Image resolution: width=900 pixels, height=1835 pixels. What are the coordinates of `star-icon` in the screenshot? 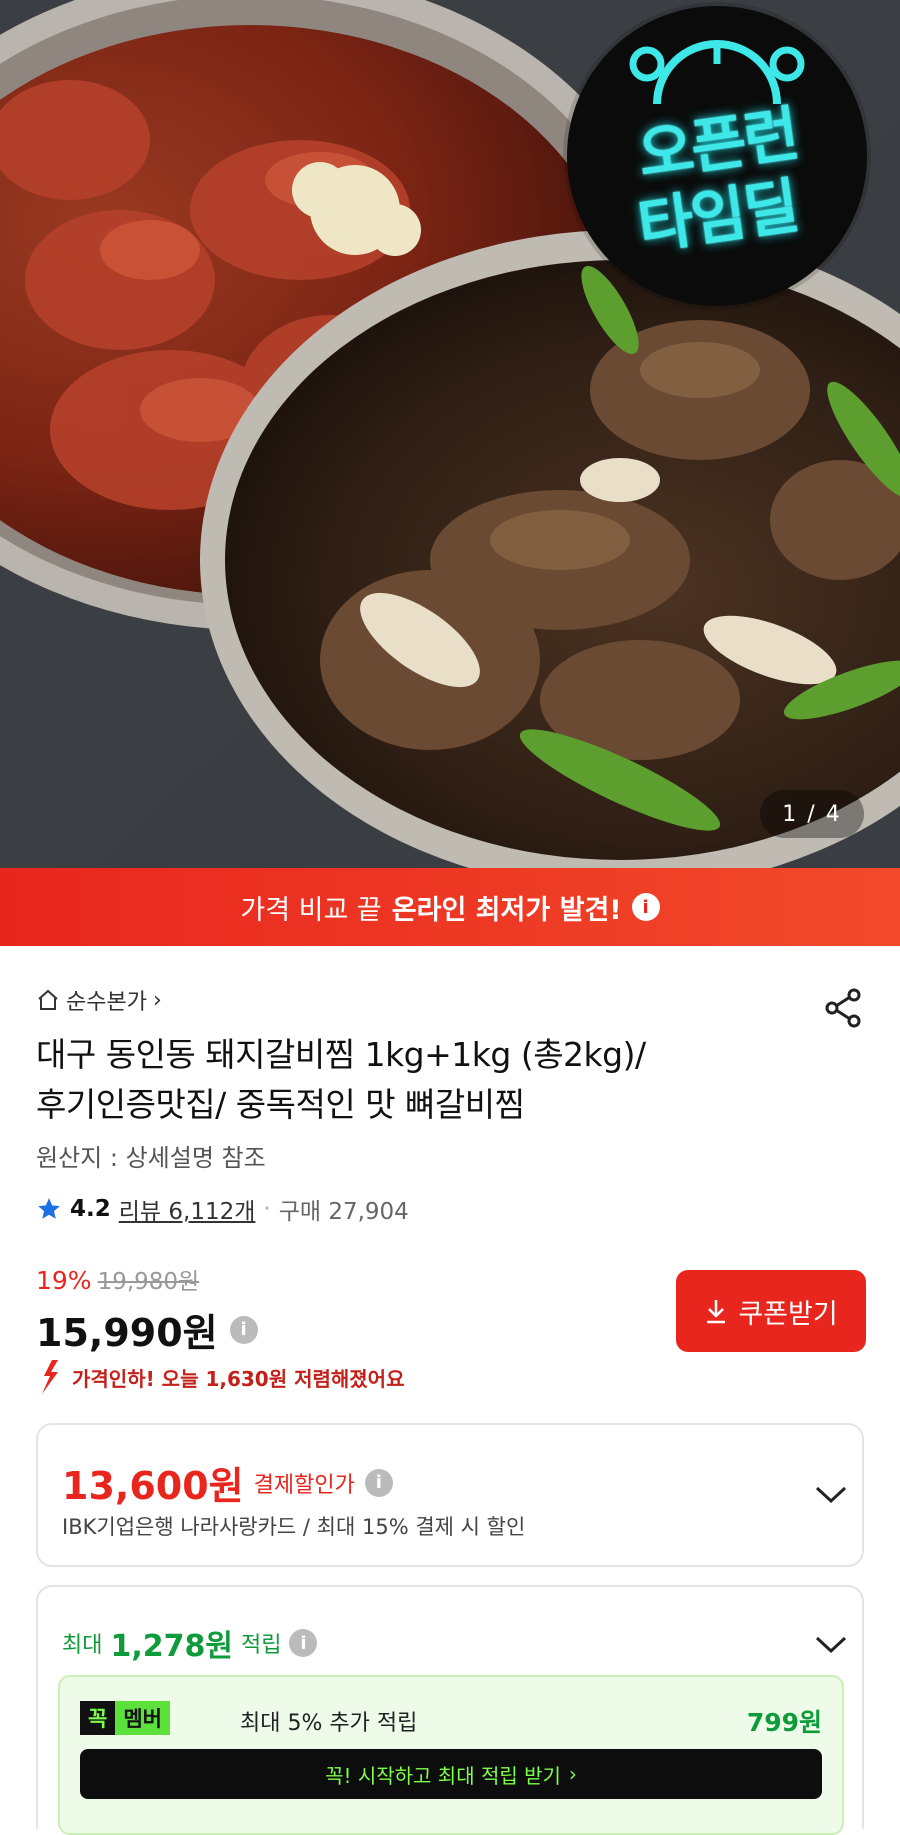 It's located at (49, 1208).